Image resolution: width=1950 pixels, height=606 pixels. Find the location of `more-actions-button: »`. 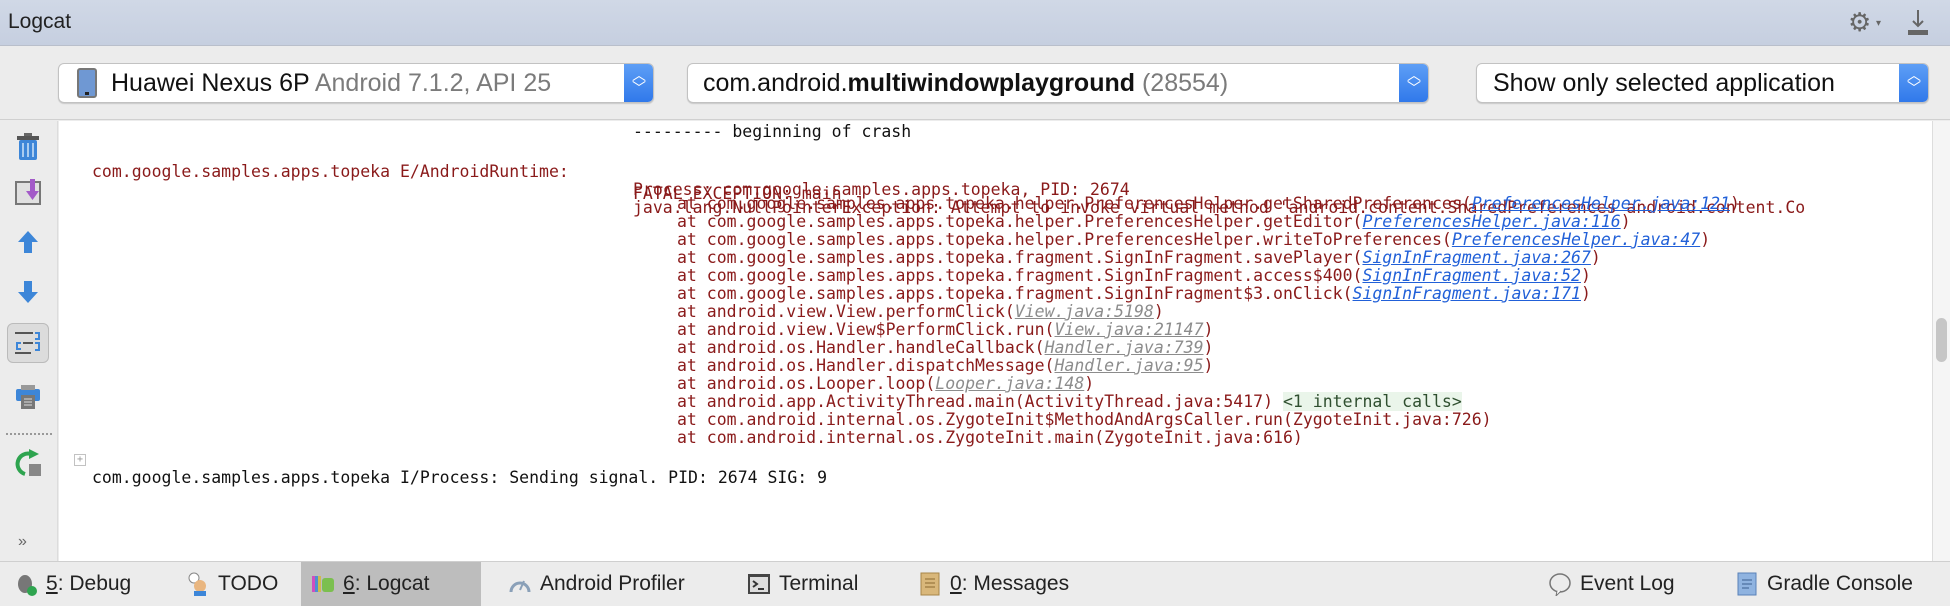

more-actions-button: » is located at coordinates (22, 542).